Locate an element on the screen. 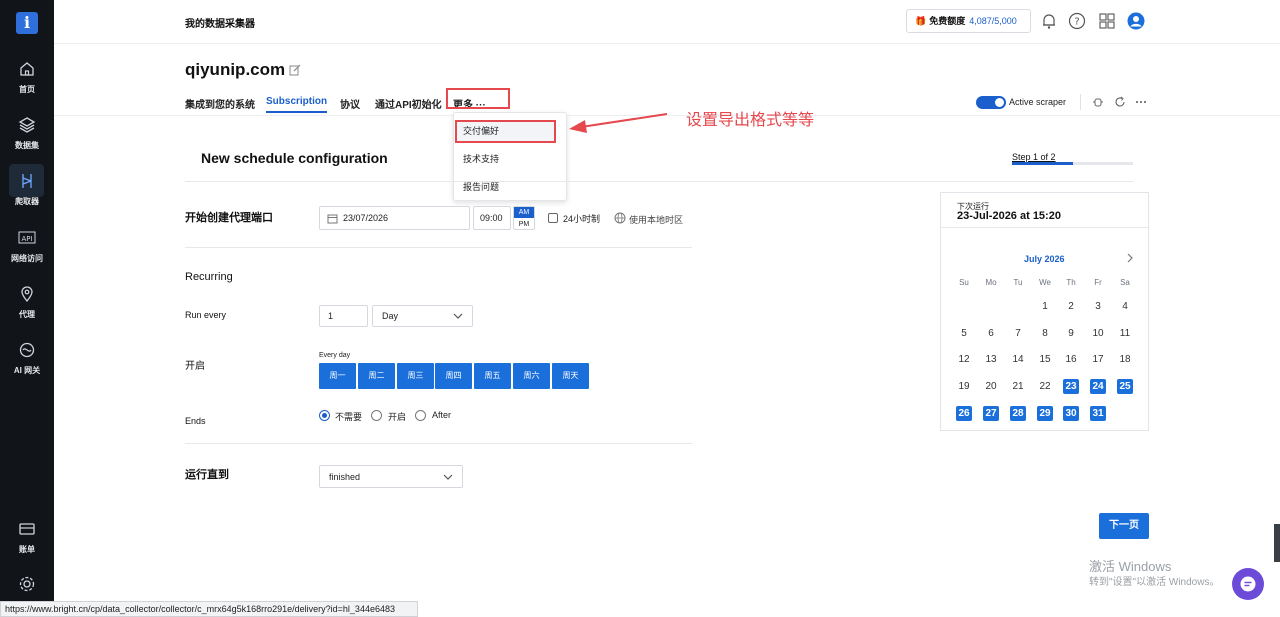 This screenshot has height=617, width=1280. calendar-day: 23 is located at coordinates (1071, 386).